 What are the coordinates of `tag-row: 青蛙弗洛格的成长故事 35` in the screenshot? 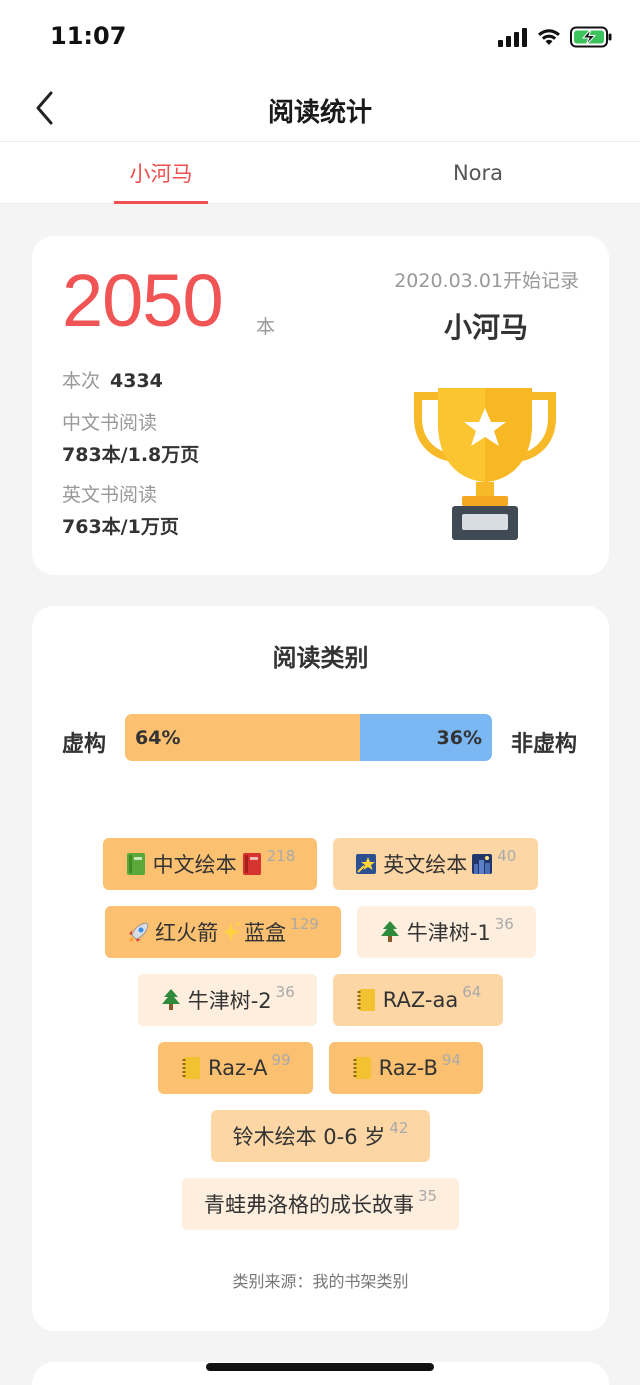 It's located at (320, 1204).